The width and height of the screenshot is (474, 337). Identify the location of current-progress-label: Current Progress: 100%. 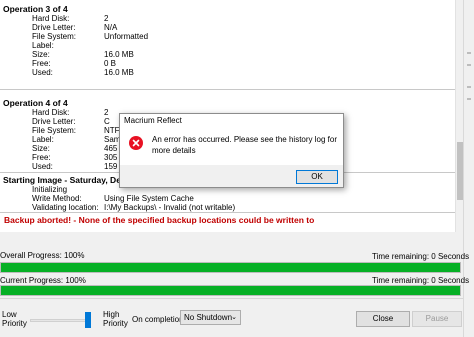
(43, 280).